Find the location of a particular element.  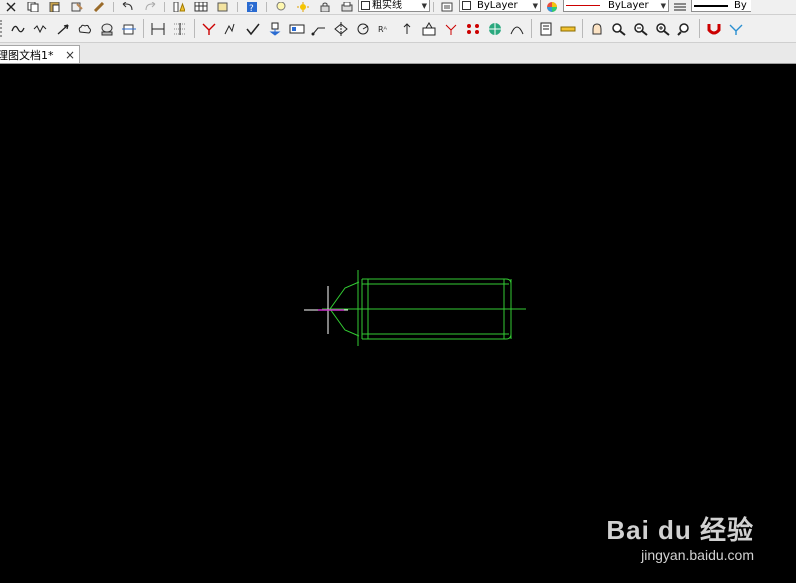

weld-symbol-icon is located at coordinates (341, 28).